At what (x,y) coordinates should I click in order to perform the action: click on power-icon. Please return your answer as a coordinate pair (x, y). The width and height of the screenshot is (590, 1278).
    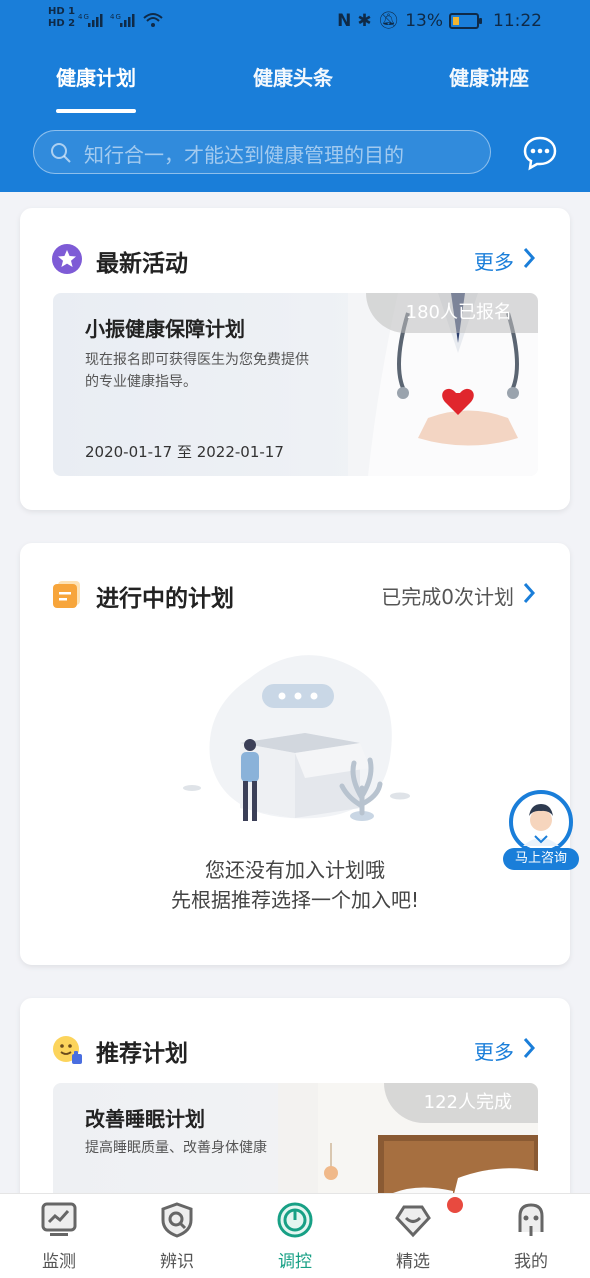
    Looking at the image, I should click on (295, 1222).